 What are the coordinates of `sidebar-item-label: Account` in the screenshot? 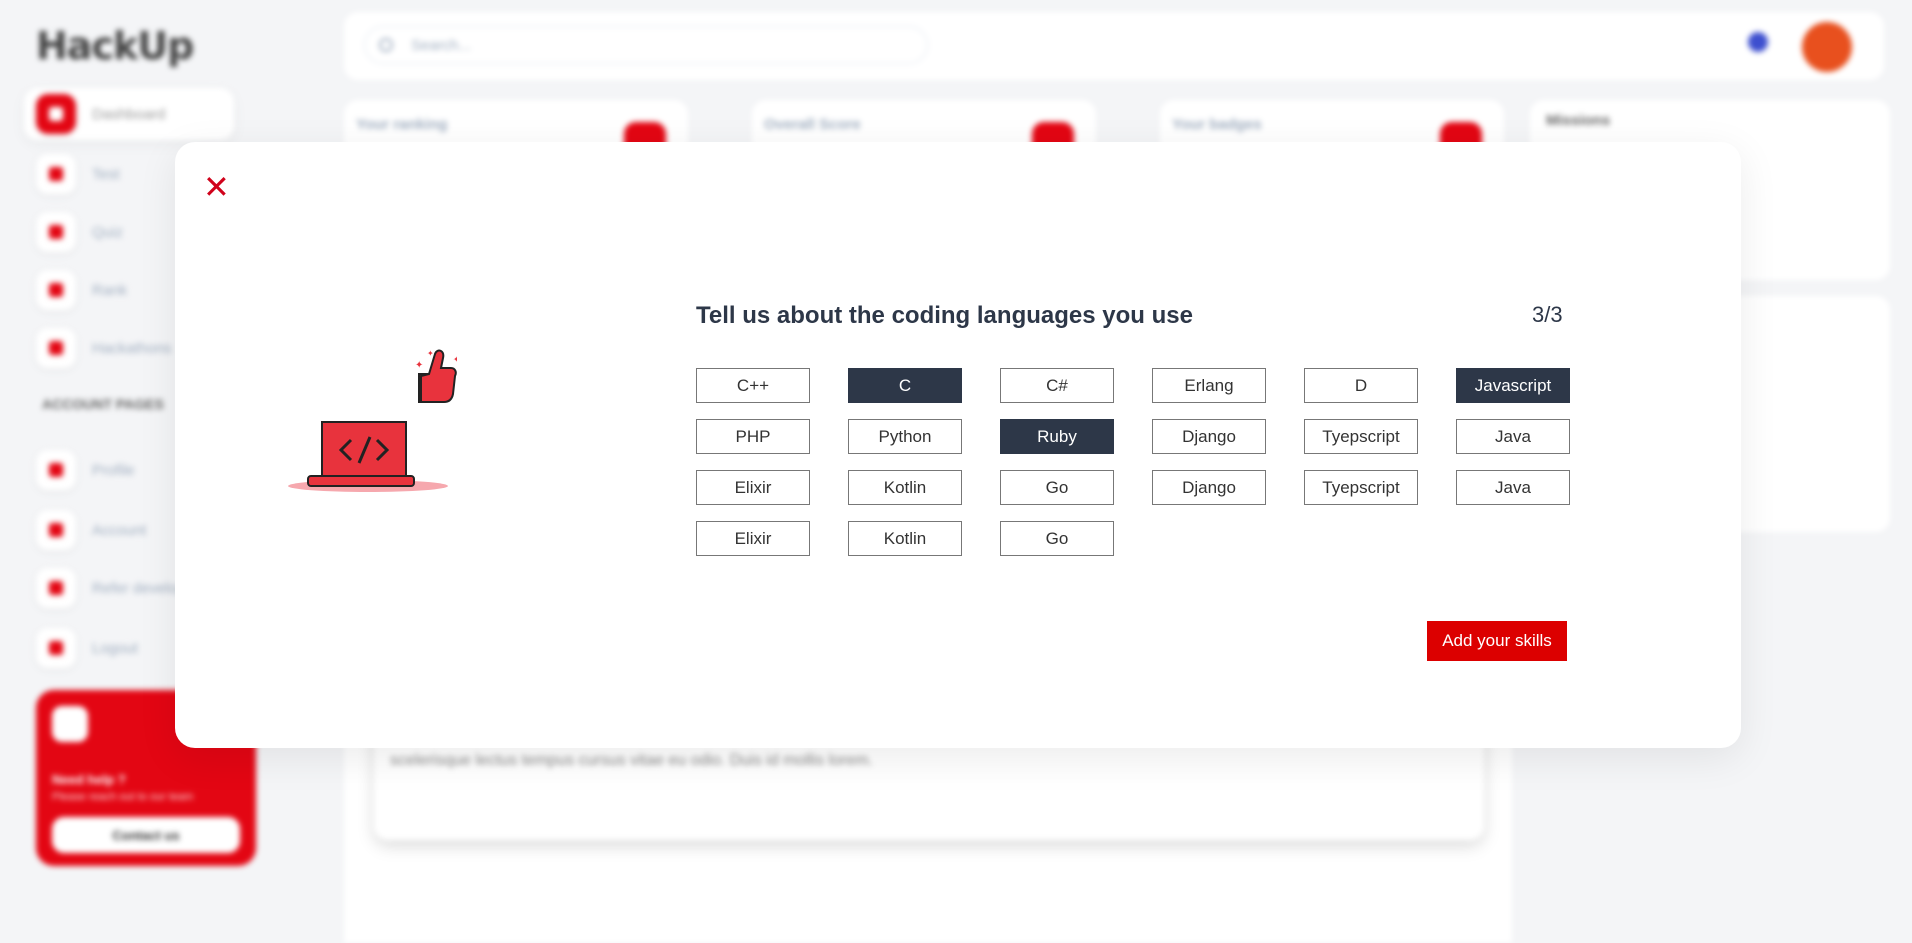 It's located at (119, 530).